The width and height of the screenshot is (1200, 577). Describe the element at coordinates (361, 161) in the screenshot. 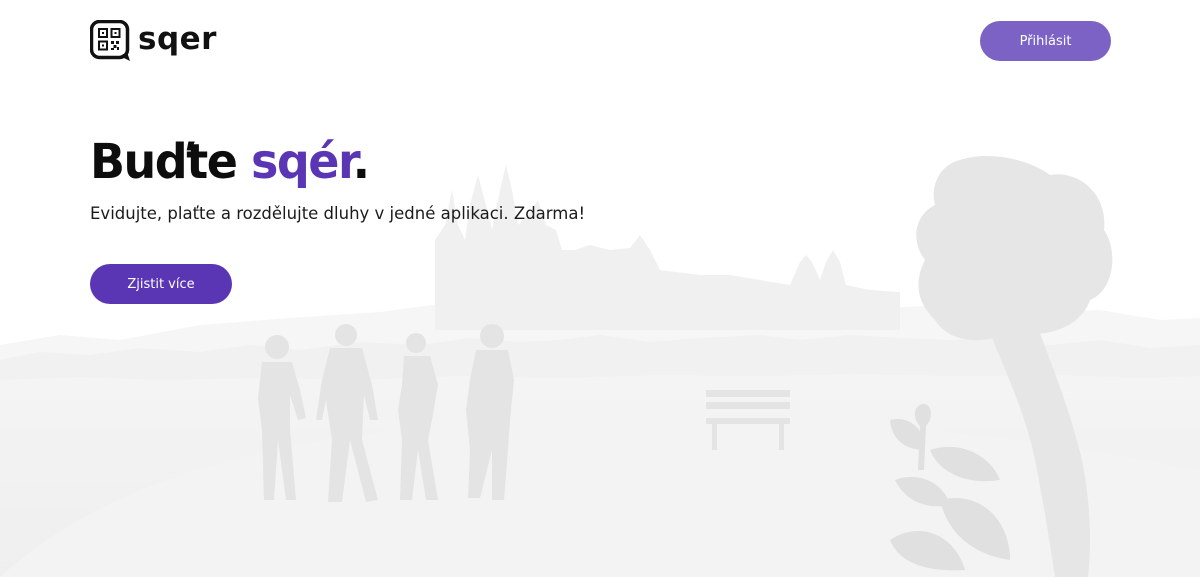

I see `headline-suffix: .` at that location.